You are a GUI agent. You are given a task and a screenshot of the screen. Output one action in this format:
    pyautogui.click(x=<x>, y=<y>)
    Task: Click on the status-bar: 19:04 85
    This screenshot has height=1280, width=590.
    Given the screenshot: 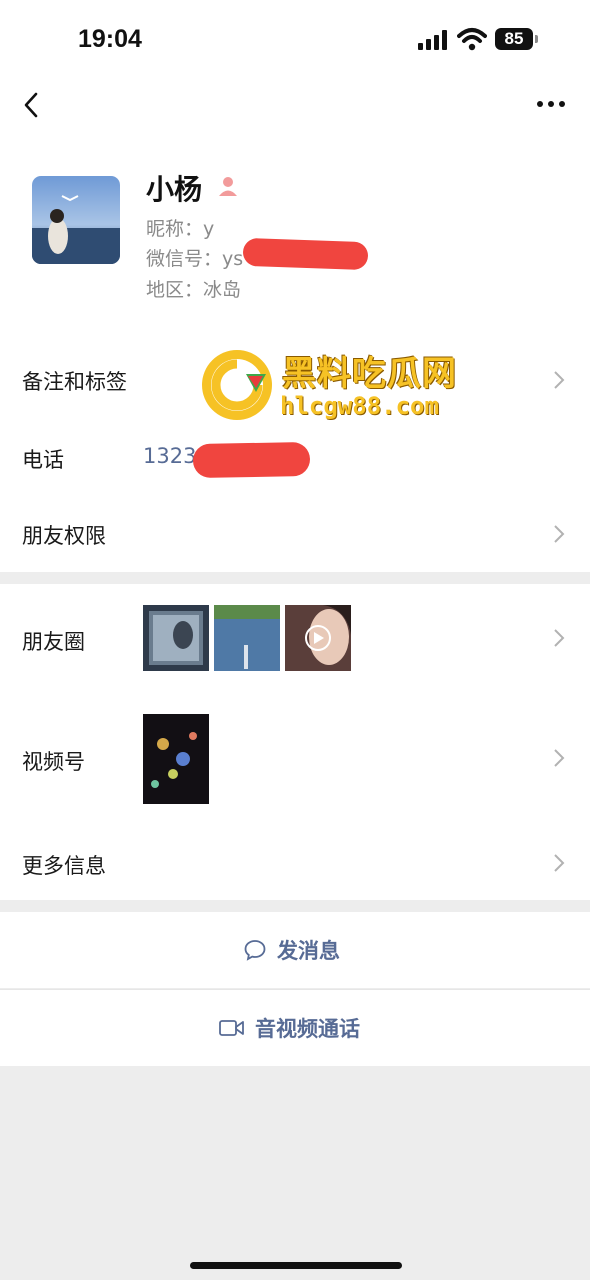 What is the action you would take?
    pyautogui.click(x=295, y=40)
    